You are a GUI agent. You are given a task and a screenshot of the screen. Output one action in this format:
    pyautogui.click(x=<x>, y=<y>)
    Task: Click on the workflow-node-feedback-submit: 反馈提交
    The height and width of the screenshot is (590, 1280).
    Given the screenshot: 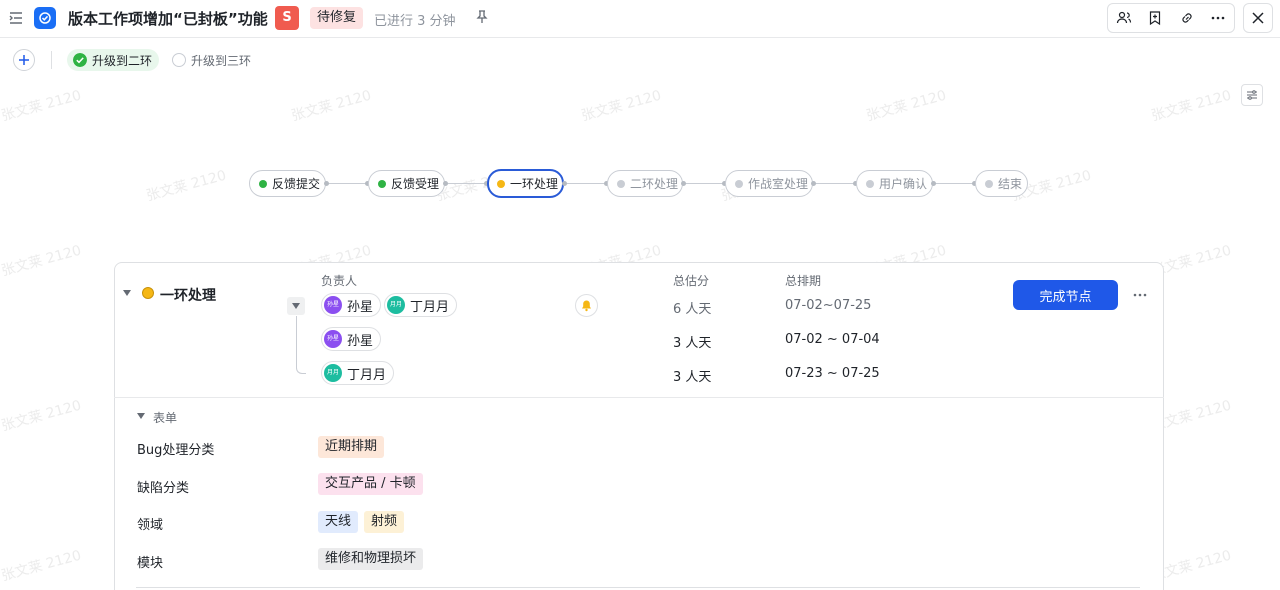 What is the action you would take?
    pyautogui.click(x=287, y=183)
    